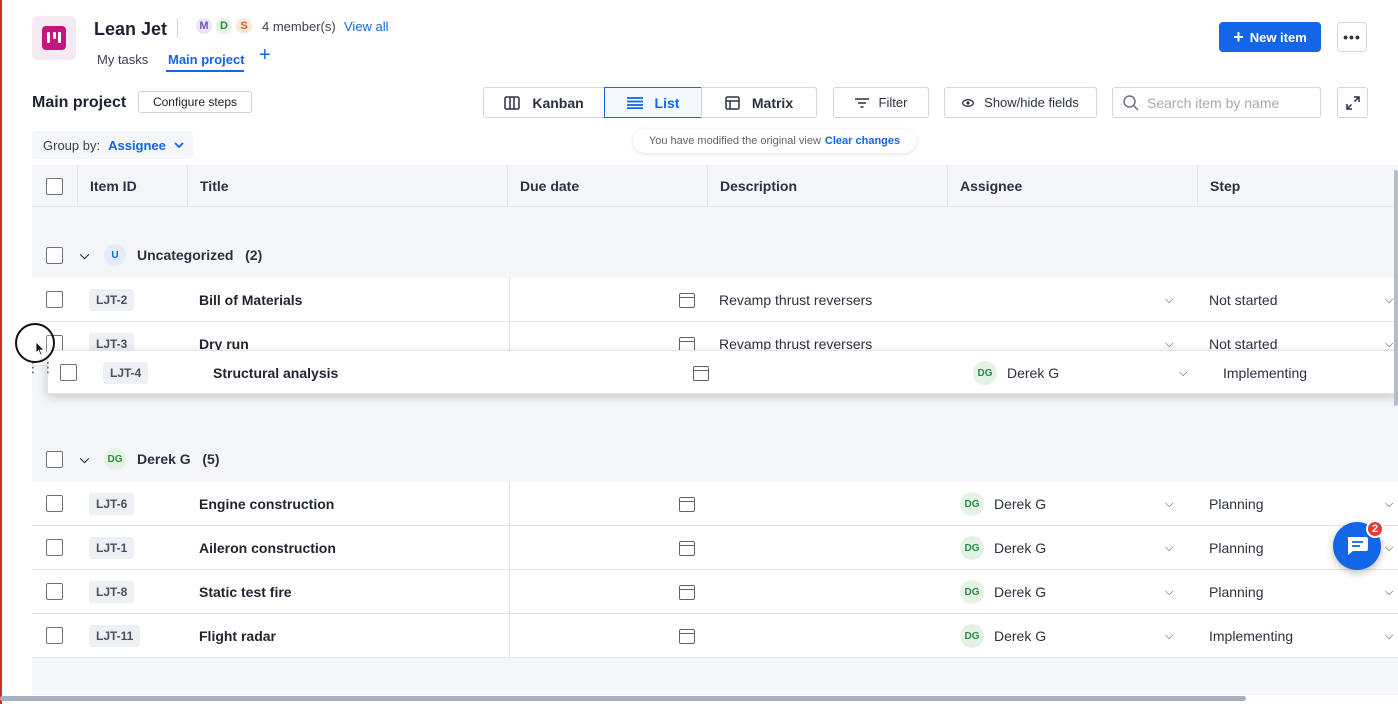  I want to click on expand-icon, so click(1352, 102).